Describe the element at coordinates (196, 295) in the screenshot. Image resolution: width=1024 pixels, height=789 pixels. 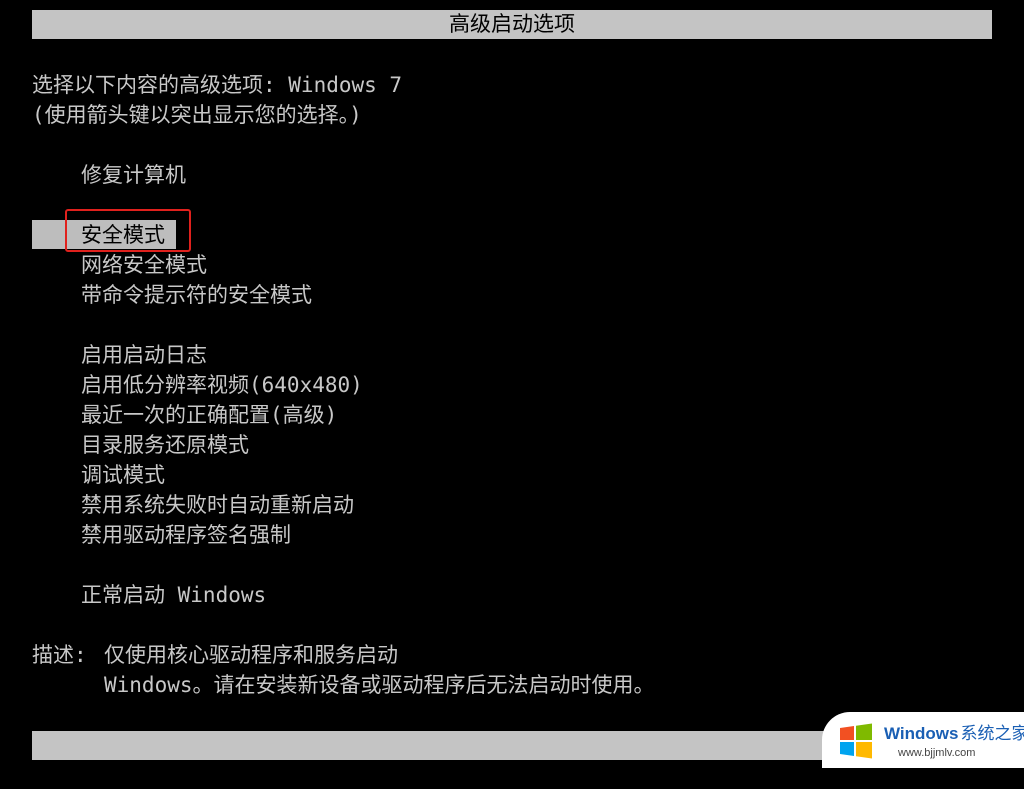
I see `menu-item-safe-mode-cmd: 带命令提示符的安全模式` at that location.